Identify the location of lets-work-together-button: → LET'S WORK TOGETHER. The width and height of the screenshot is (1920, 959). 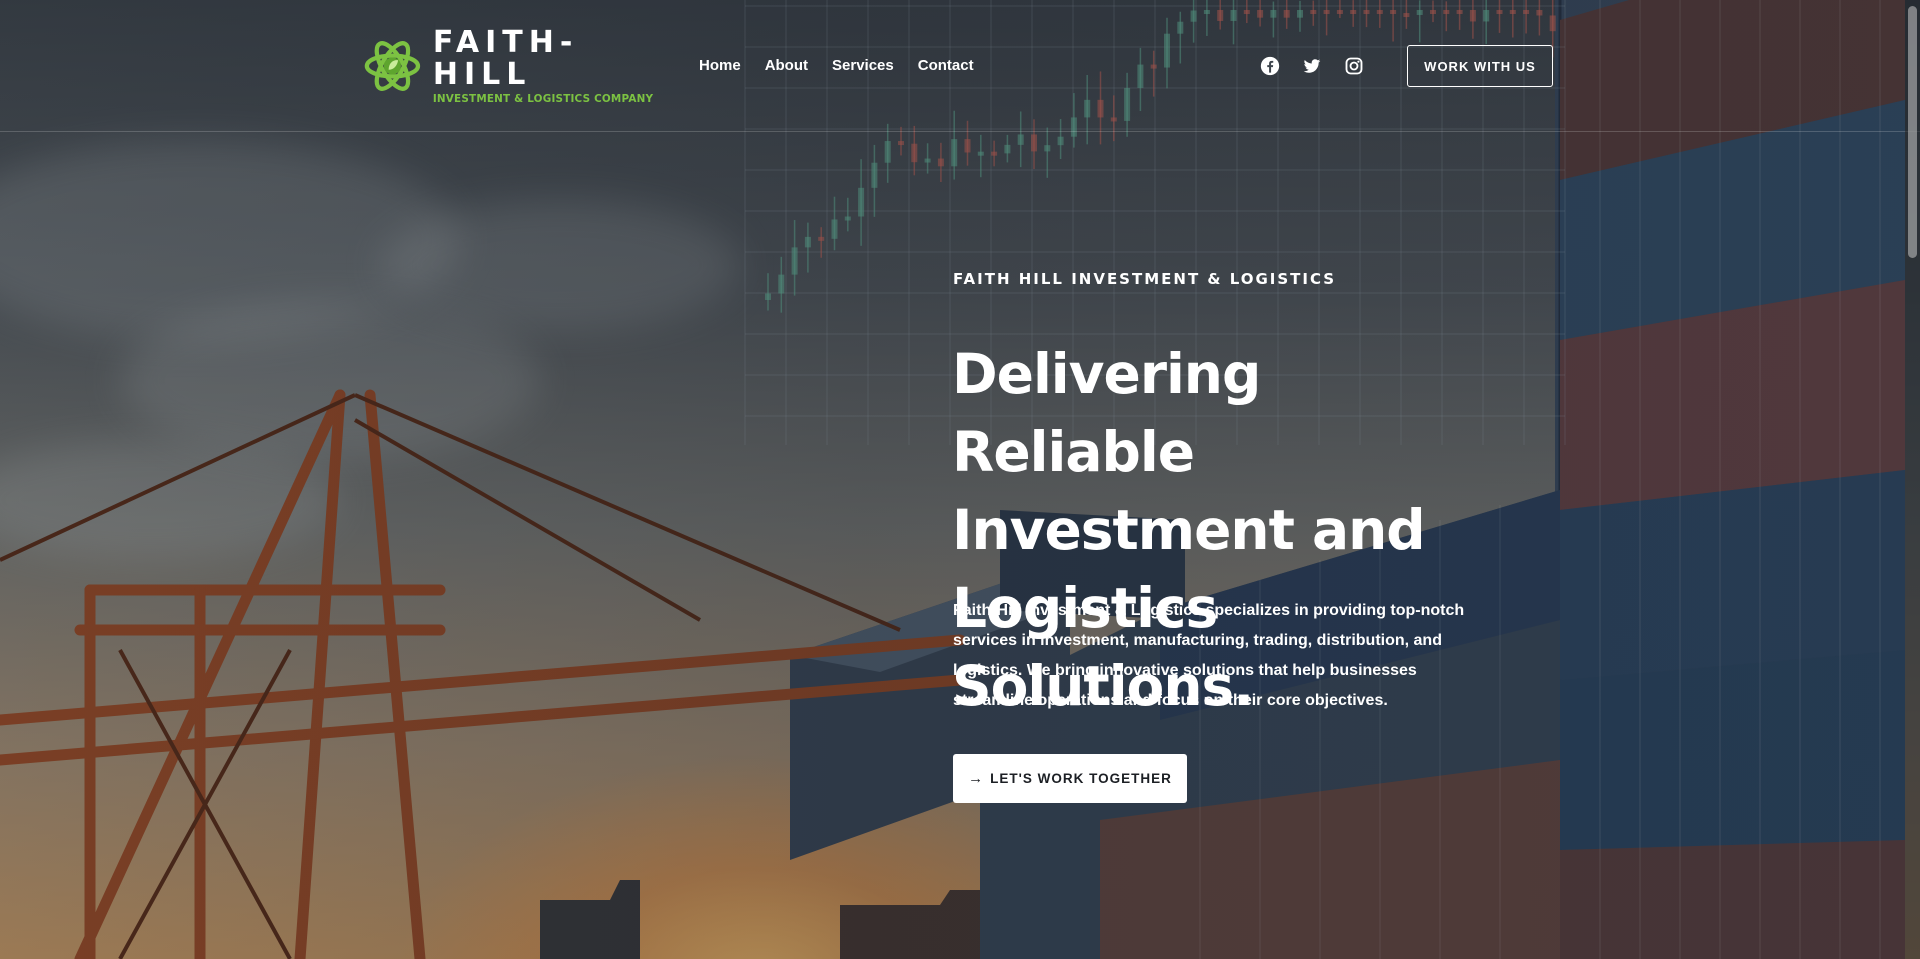
(1070, 778).